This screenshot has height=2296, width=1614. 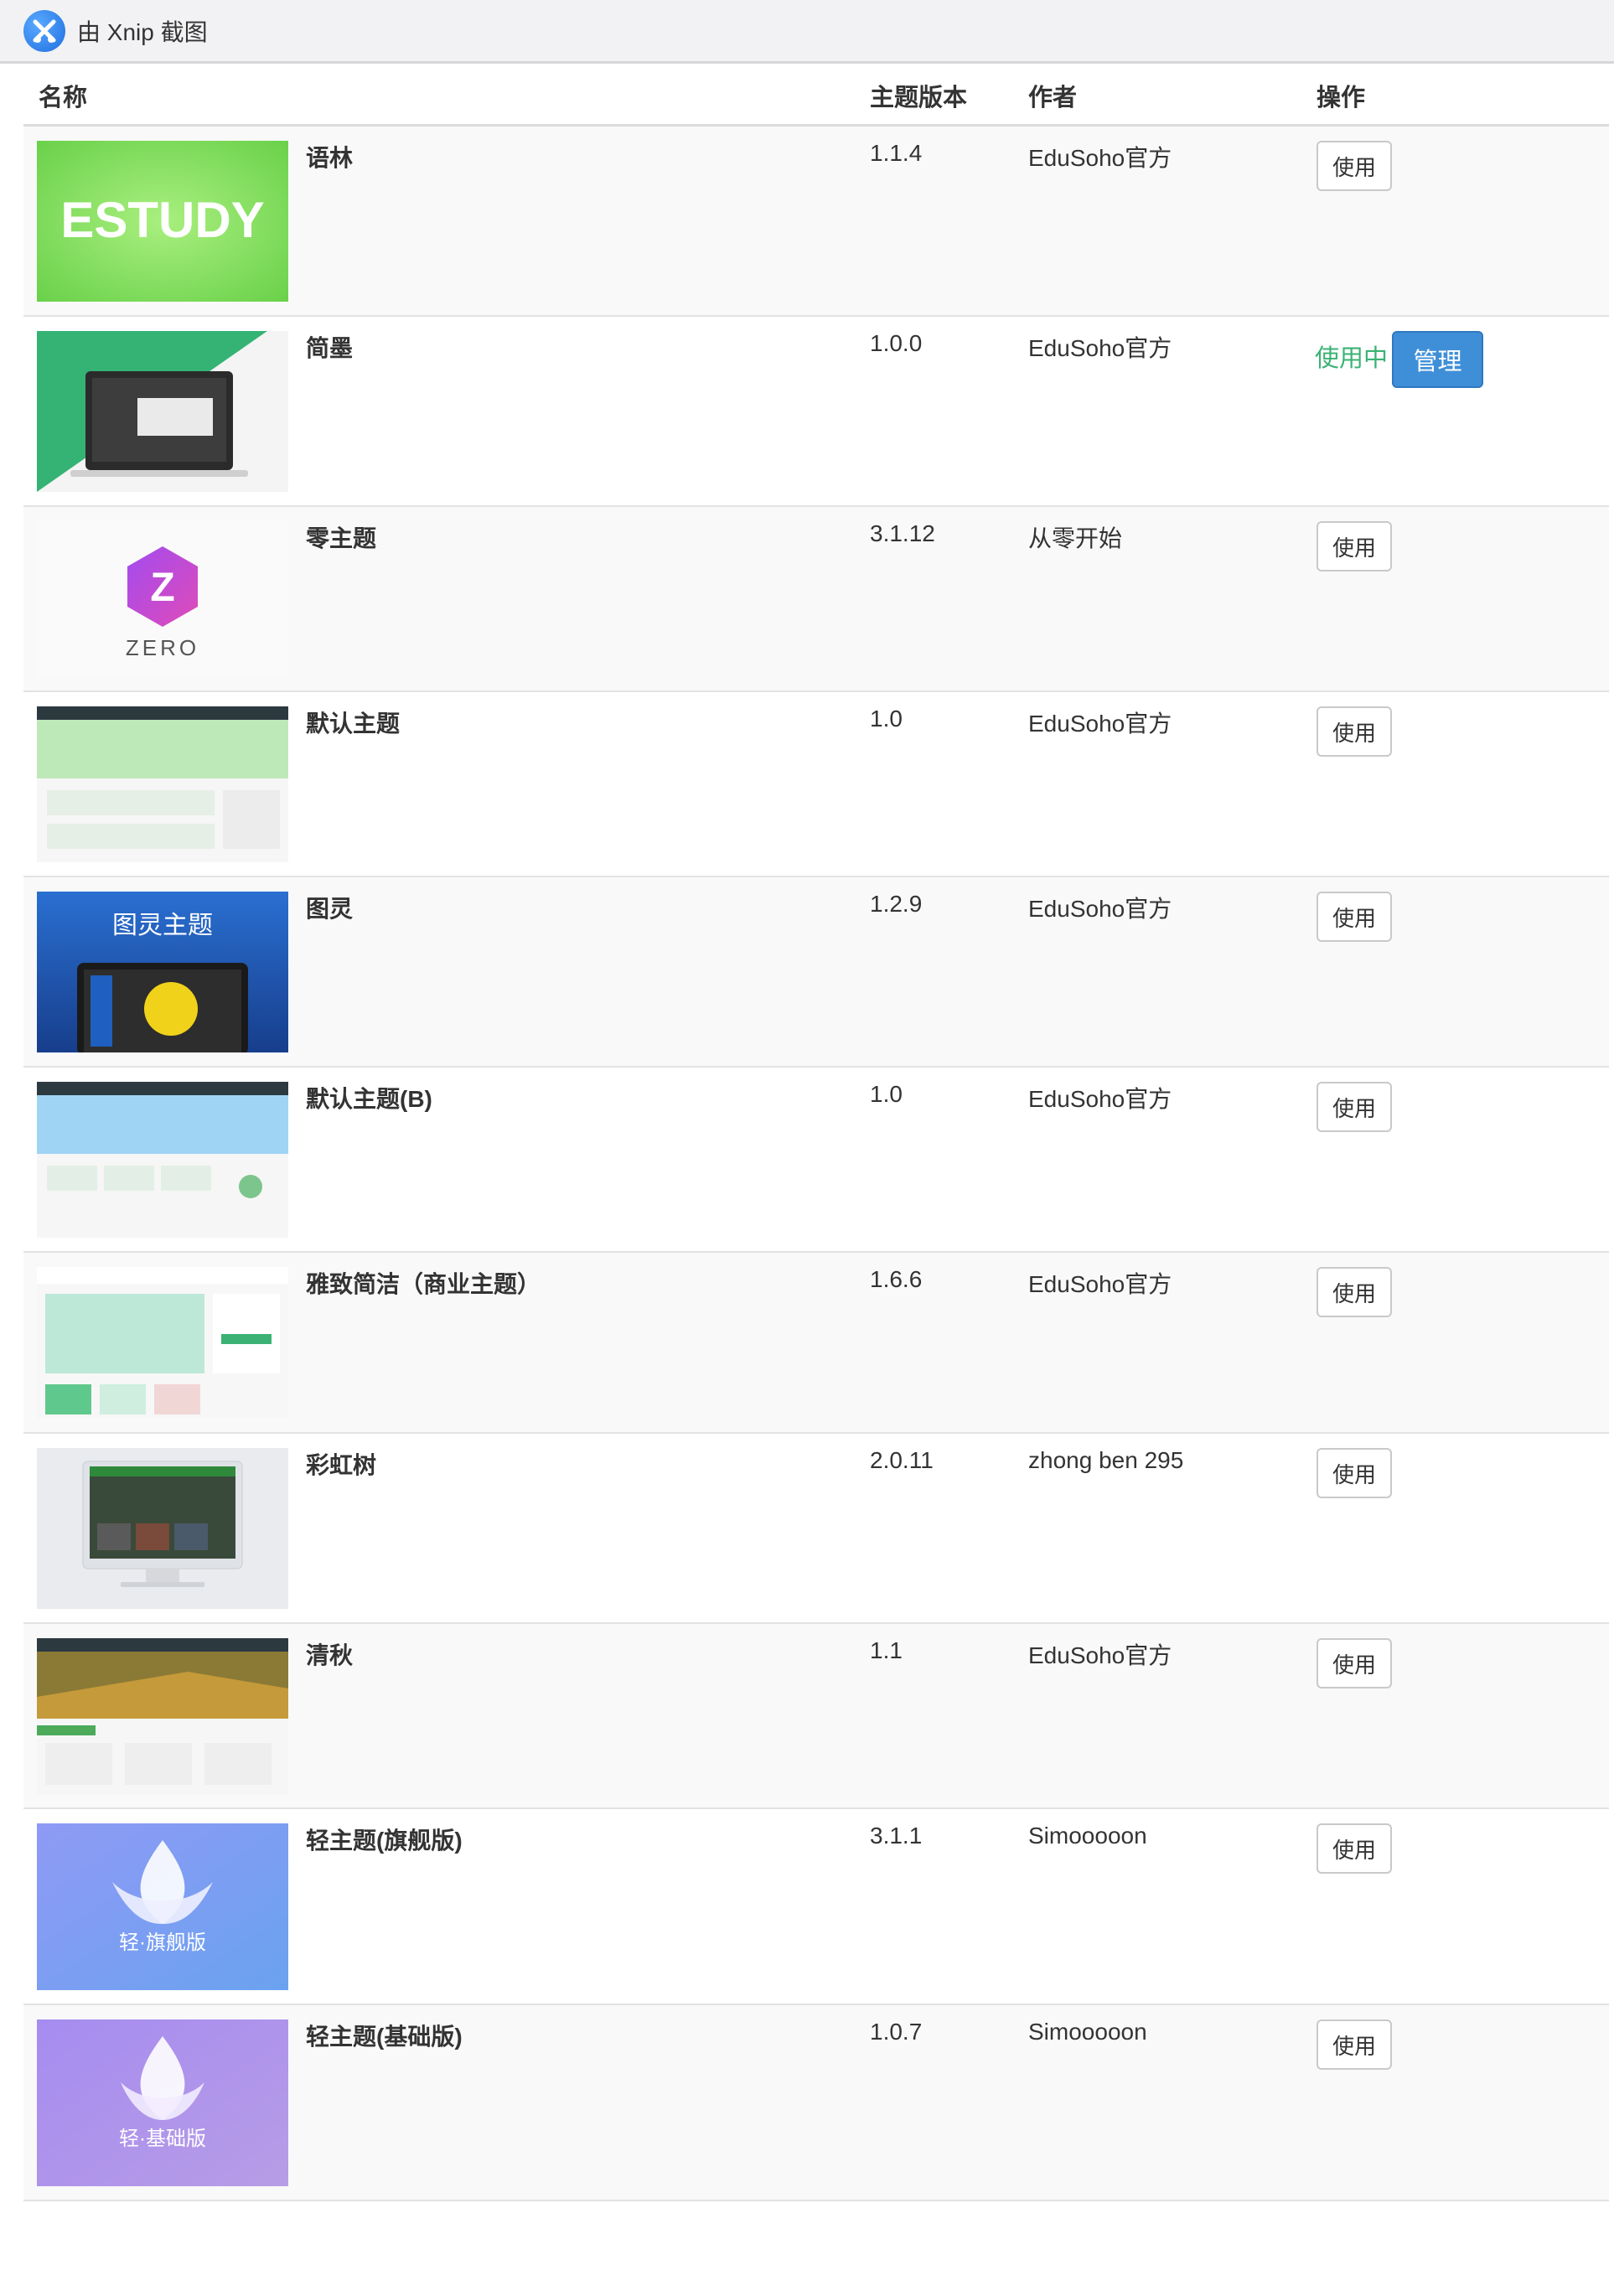 What do you see at coordinates (384, 1841) in the screenshot?
I see `theme-name: 轻主题(旗舰版)` at bounding box center [384, 1841].